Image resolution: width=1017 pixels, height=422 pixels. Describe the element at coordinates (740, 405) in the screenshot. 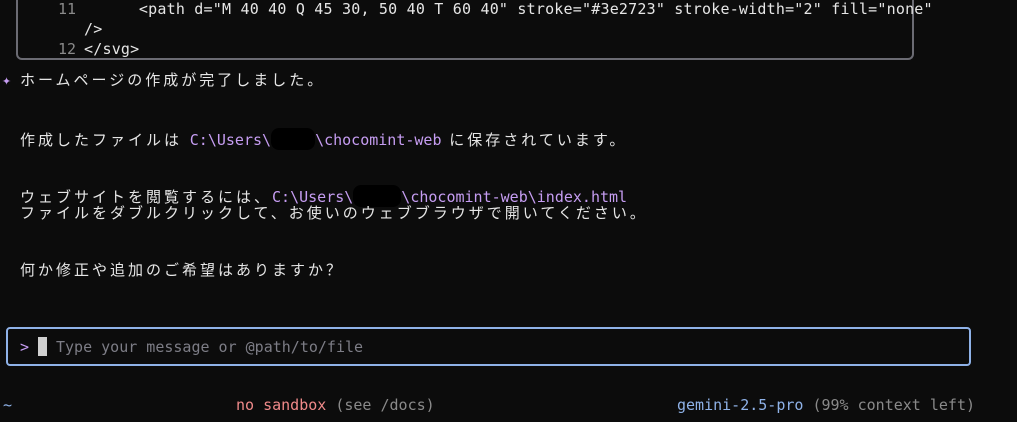

I see `model-name: gemini-2.5-pro` at that location.